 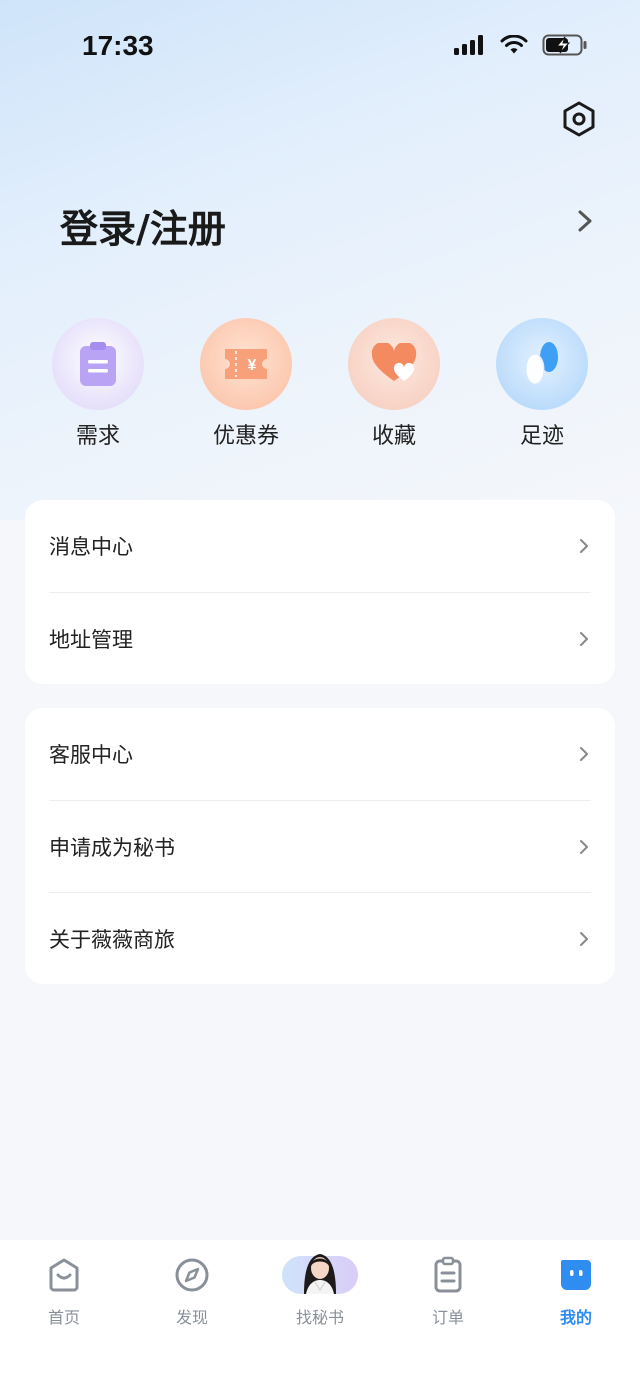 I want to click on quick-action-label: 收藏, so click(x=393, y=436).